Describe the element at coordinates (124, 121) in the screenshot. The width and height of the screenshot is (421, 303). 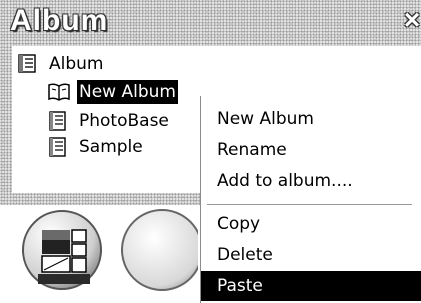
I see `tree-item-label: PhotoBase` at that location.